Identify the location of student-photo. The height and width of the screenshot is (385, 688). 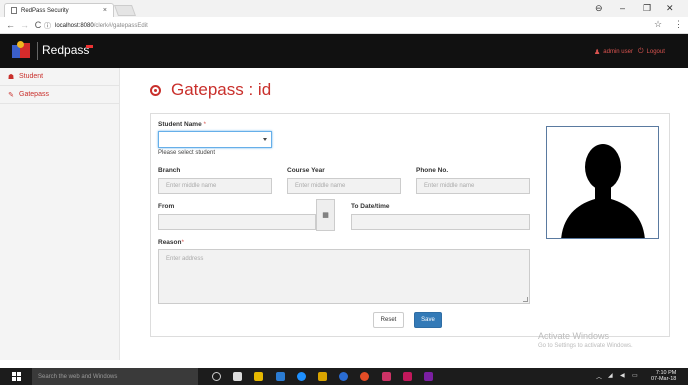
(602, 182).